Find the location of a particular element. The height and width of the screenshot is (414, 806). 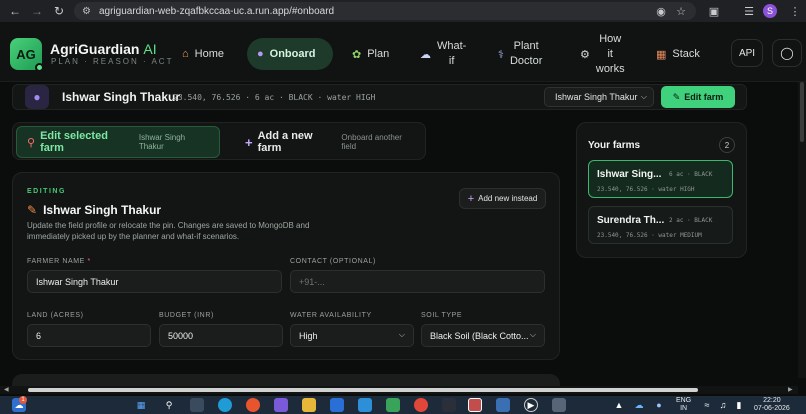

media-icon: ☰ is located at coordinates (749, 11).